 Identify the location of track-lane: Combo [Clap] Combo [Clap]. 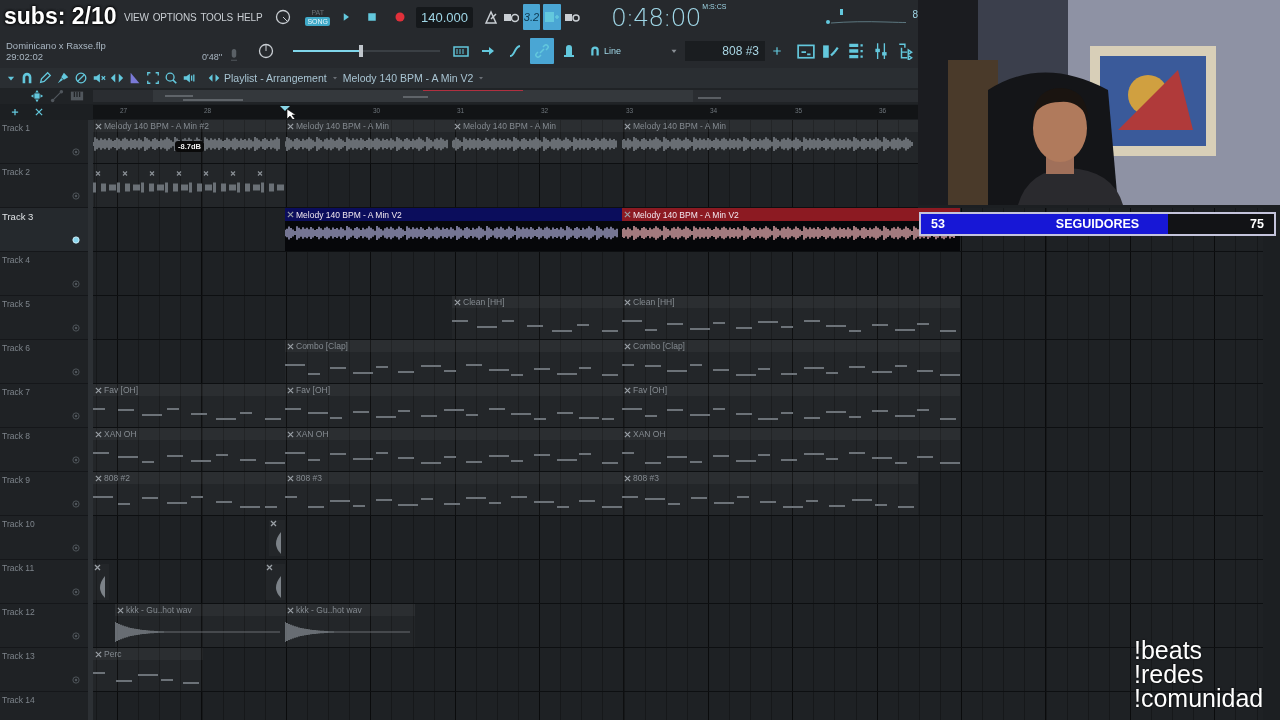
(678, 362).